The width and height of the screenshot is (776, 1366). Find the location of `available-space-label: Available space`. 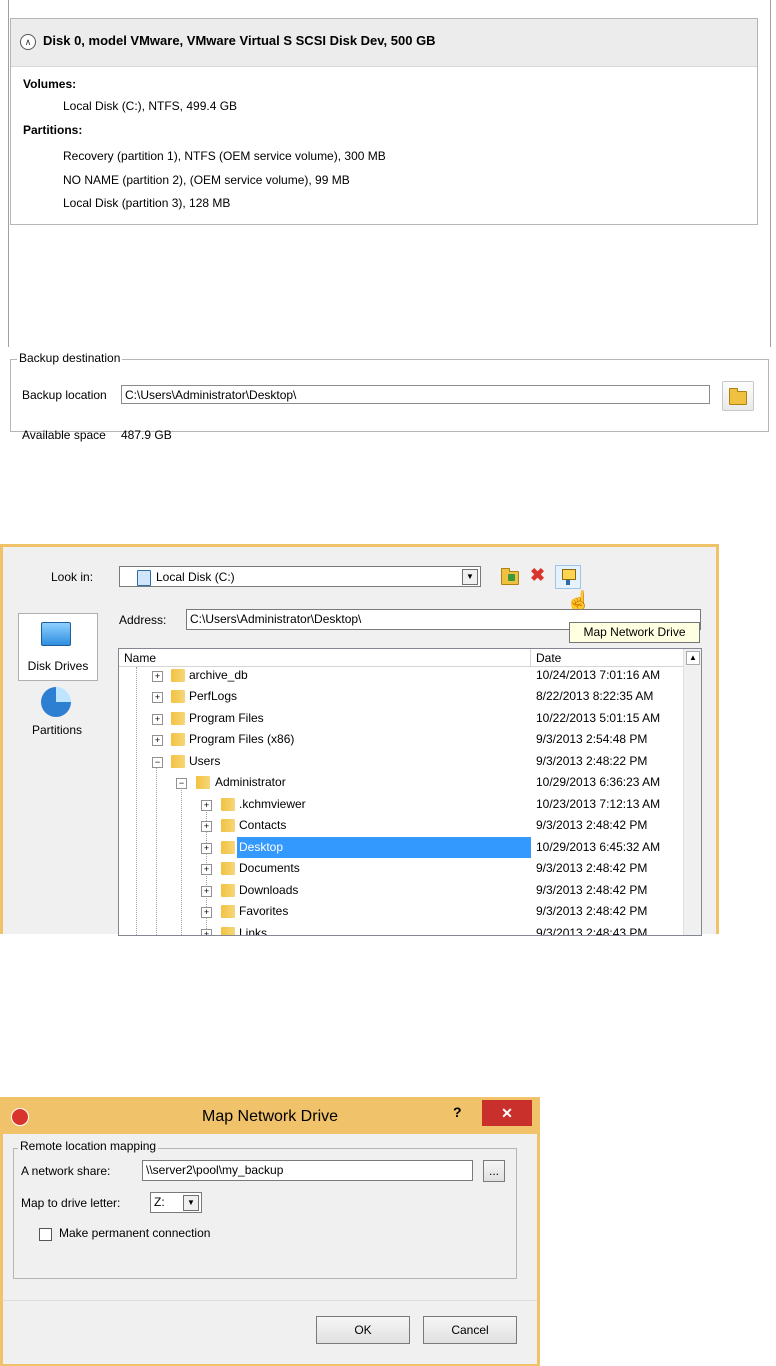

available-space-label: Available space is located at coordinates (64, 435).